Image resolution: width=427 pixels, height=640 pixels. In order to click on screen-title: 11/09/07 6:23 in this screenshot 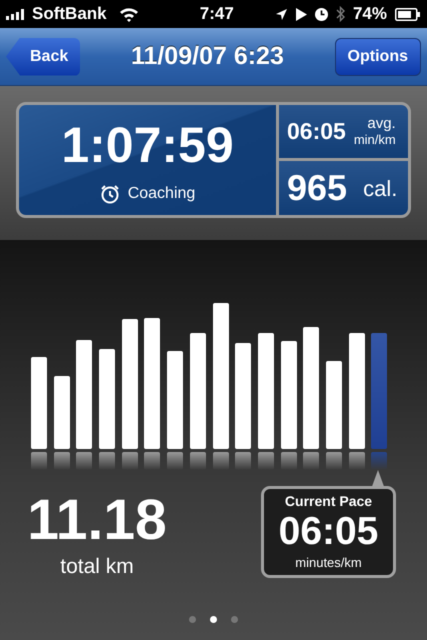, I will do `click(207, 56)`.